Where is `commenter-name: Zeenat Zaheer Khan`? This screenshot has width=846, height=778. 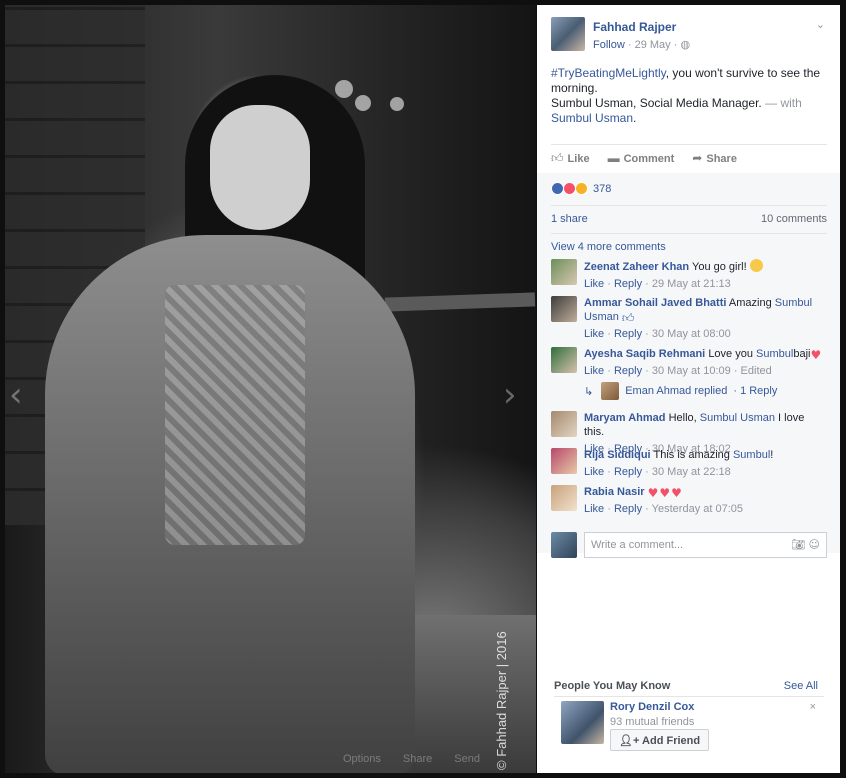 commenter-name: Zeenat Zaheer Khan is located at coordinates (636, 267).